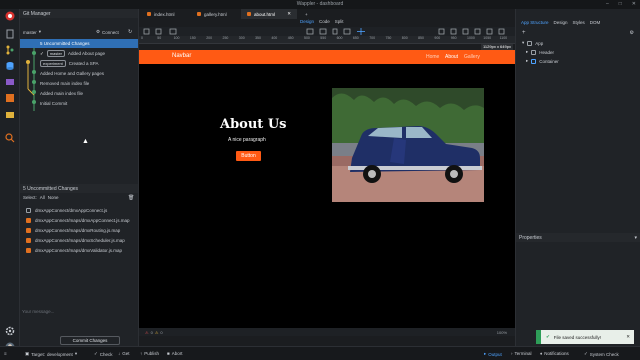  I want to click on assets-icon, so click(10, 98).